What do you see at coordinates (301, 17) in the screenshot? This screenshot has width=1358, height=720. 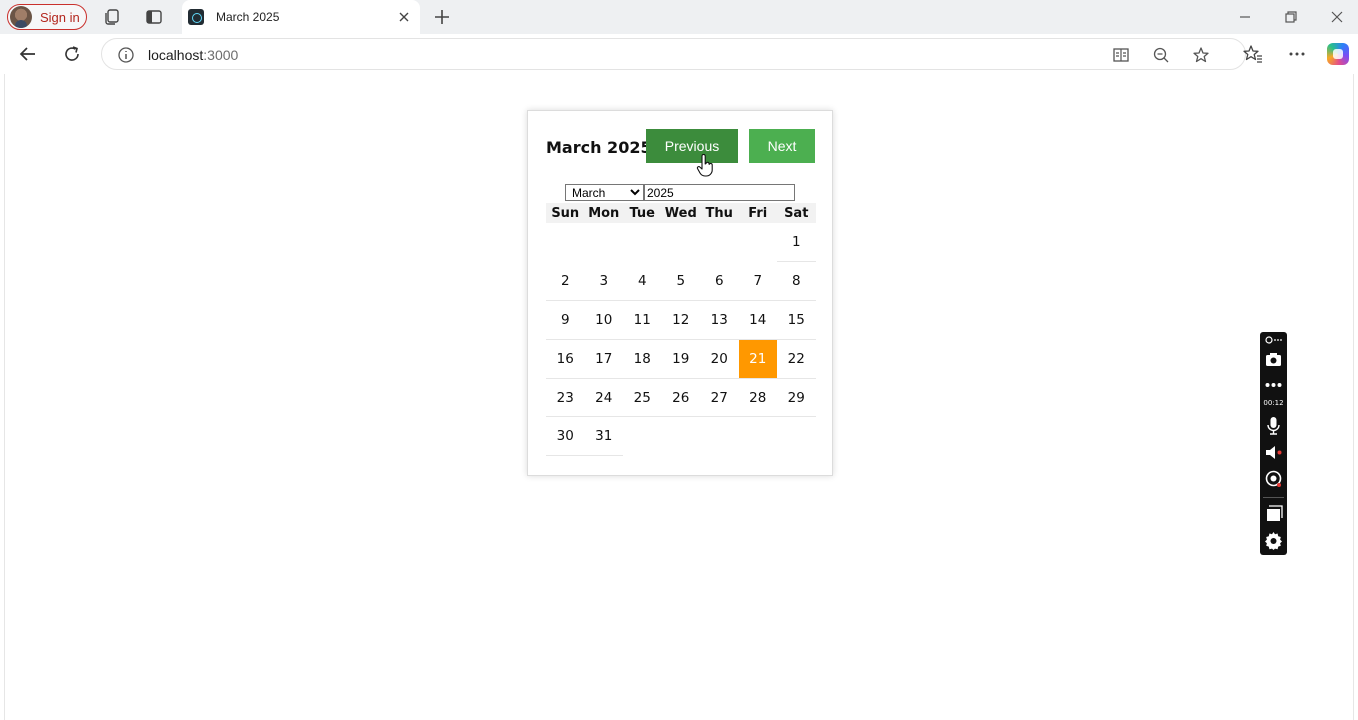 I see `active-tab: March 2025` at bounding box center [301, 17].